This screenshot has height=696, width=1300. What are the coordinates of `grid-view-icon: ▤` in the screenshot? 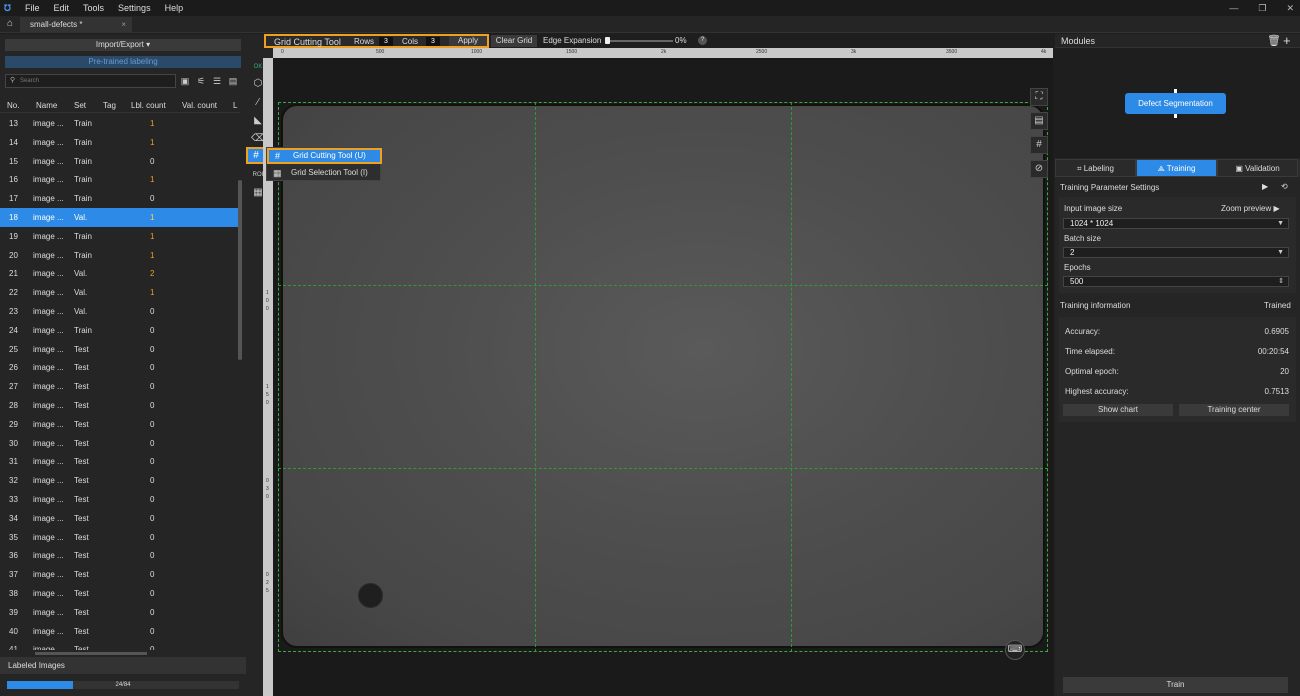 It's located at (233, 81).